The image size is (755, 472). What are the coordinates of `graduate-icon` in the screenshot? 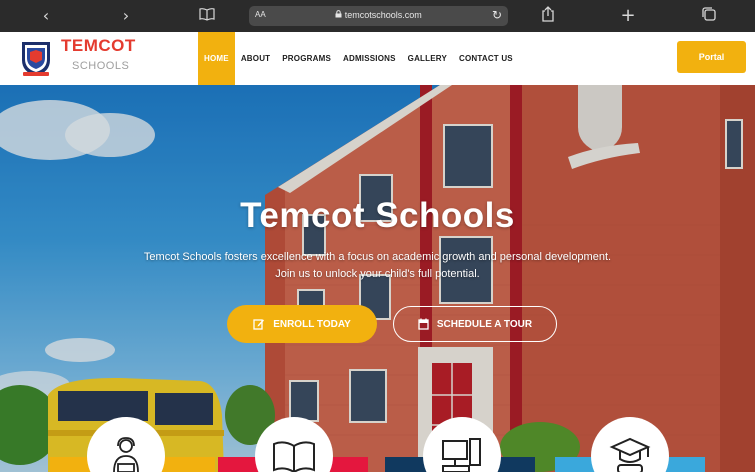 It's located at (630, 454).